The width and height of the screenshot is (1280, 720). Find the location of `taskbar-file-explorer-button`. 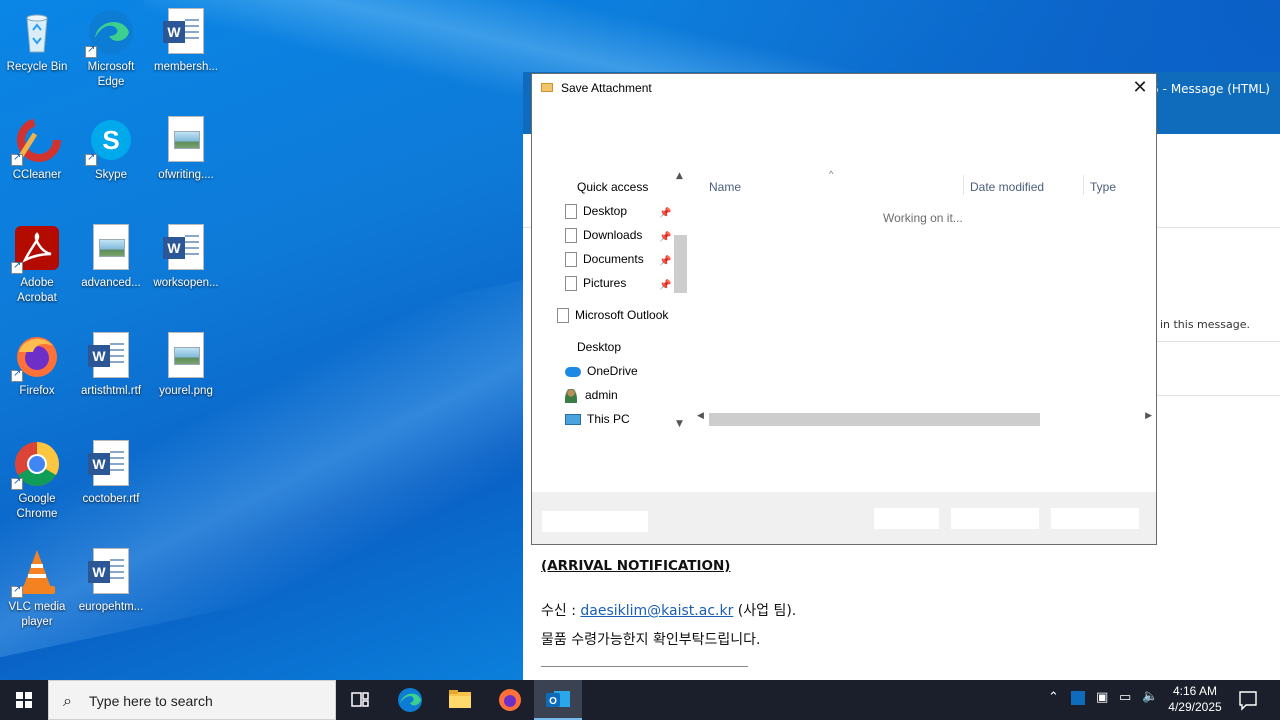

taskbar-file-explorer-button is located at coordinates (460, 700).